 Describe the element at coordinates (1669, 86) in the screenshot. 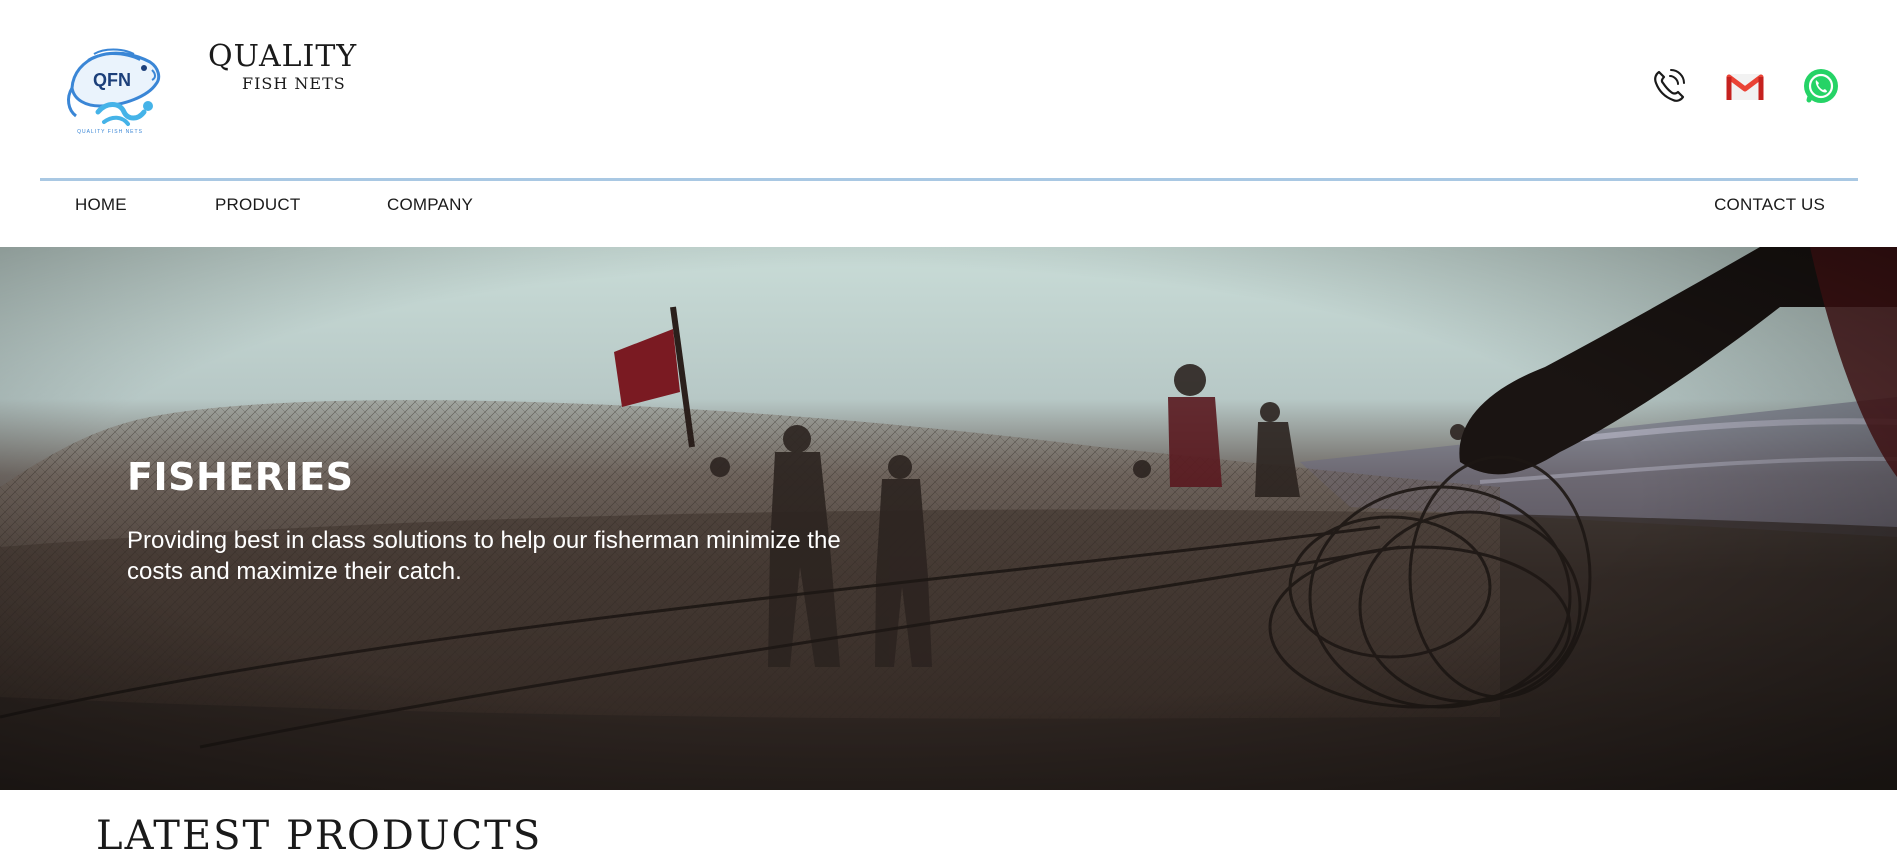

I see `phone-icon` at that location.